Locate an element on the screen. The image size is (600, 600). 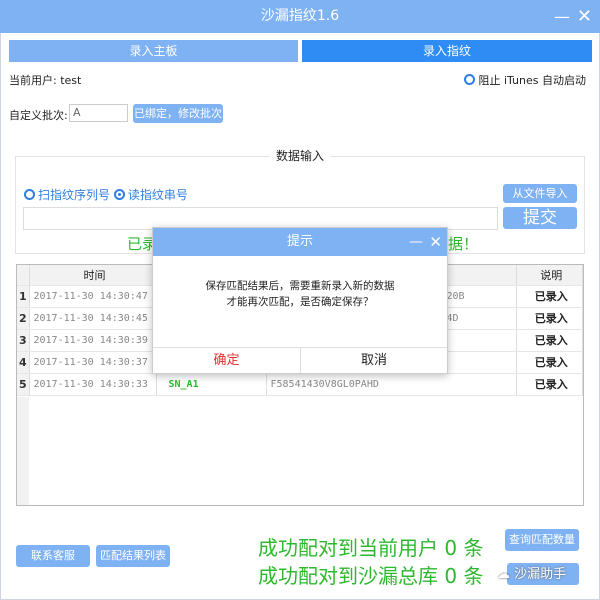
close-icon: ✕ is located at coordinates (584, 16).